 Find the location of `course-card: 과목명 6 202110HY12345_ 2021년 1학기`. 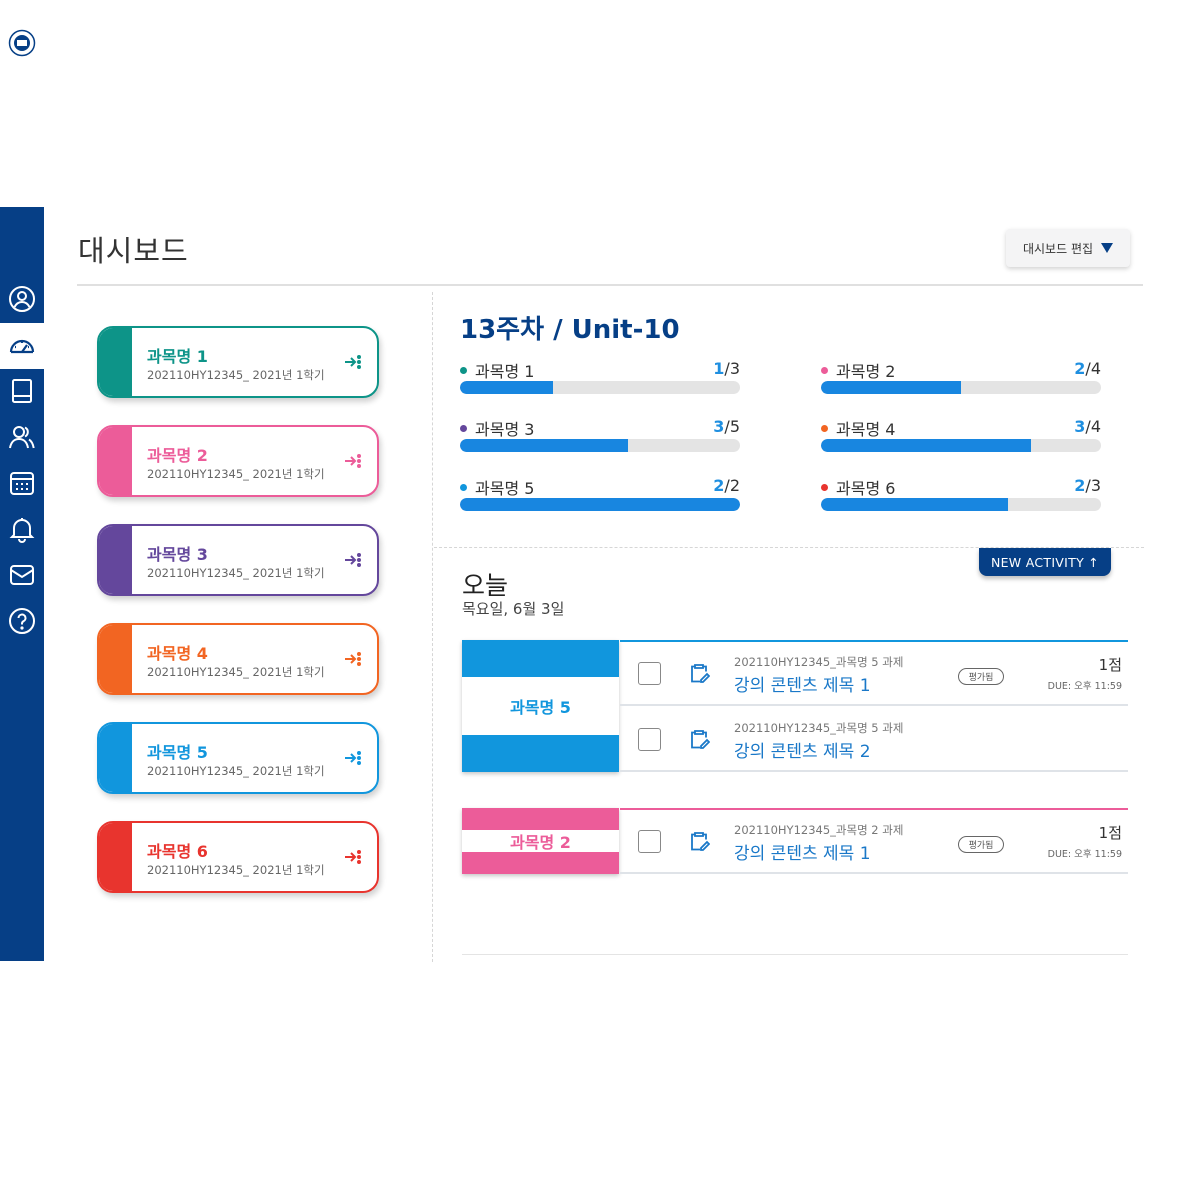

course-card: 과목명 6 202110HY12345_ 2021년 1학기 is located at coordinates (238, 857).